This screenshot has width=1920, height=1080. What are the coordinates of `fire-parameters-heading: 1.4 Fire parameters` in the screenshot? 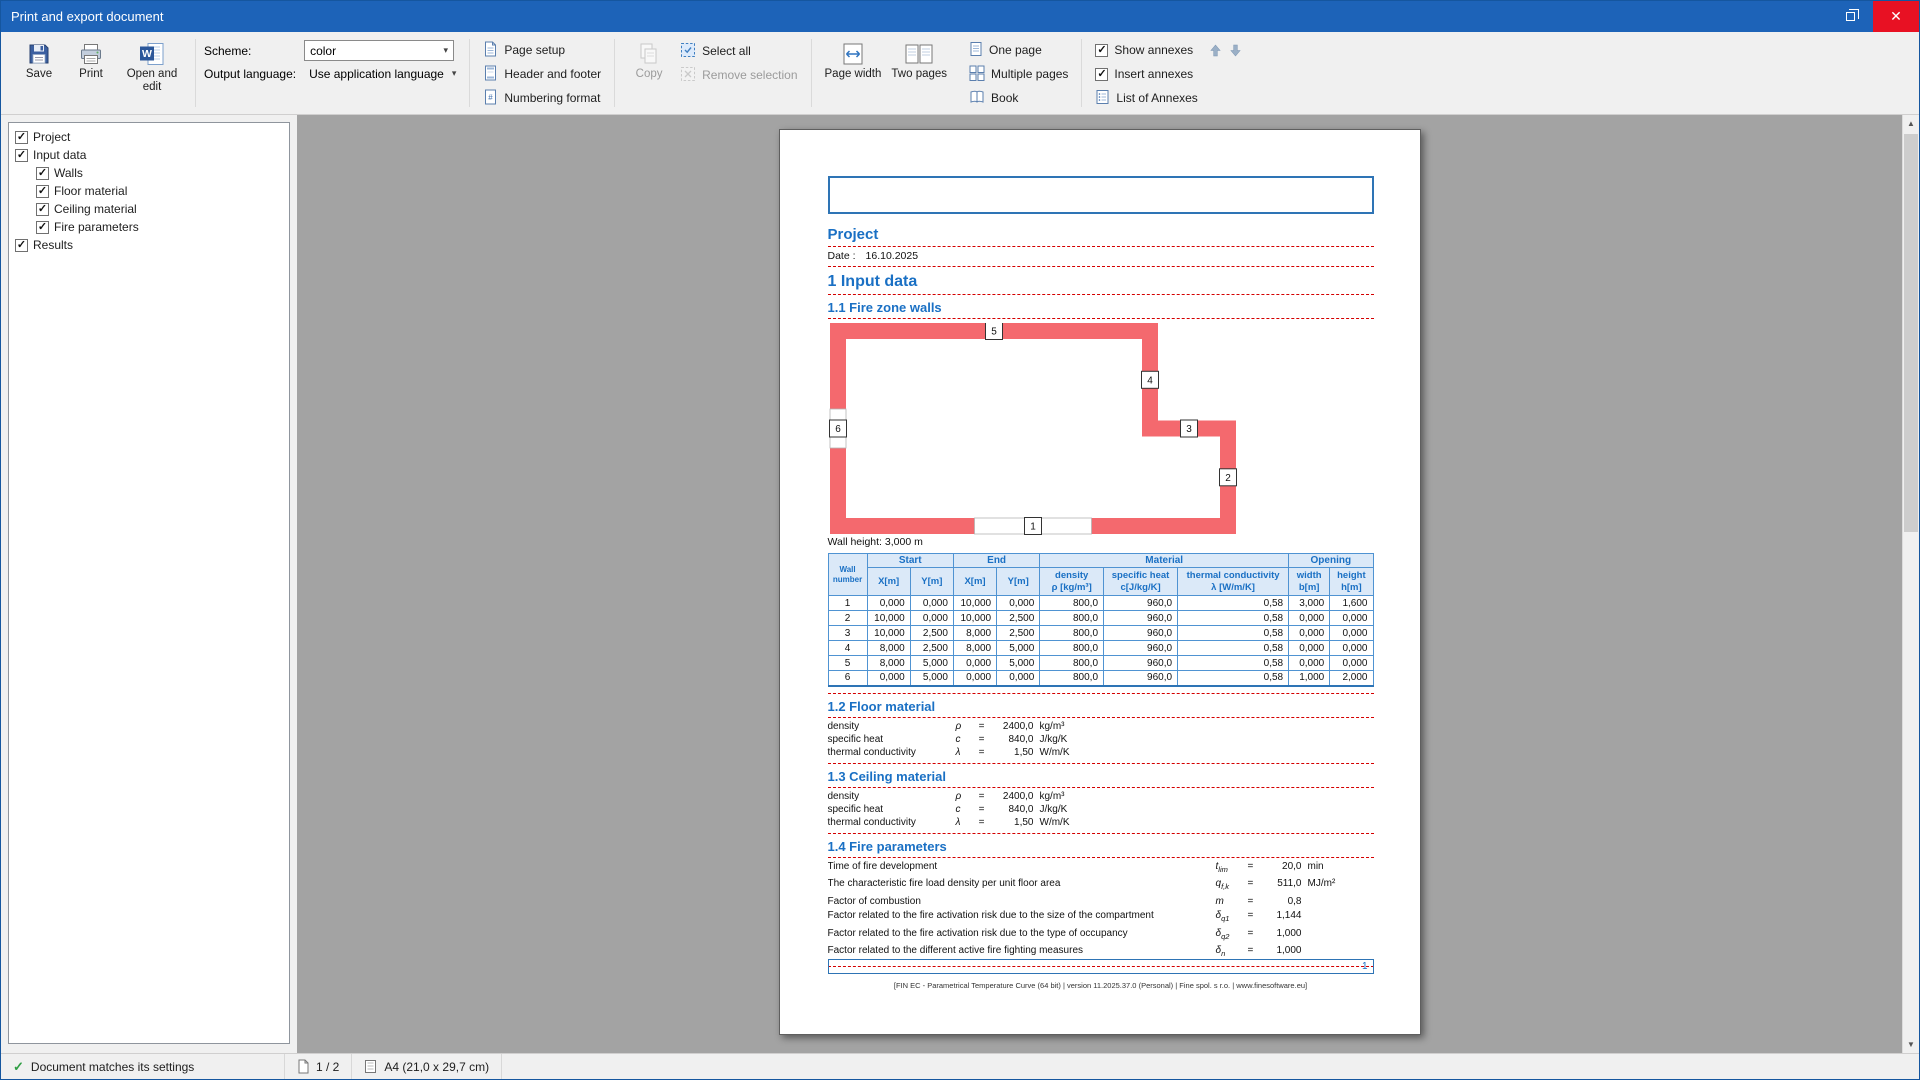 It's located at (1100, 848).